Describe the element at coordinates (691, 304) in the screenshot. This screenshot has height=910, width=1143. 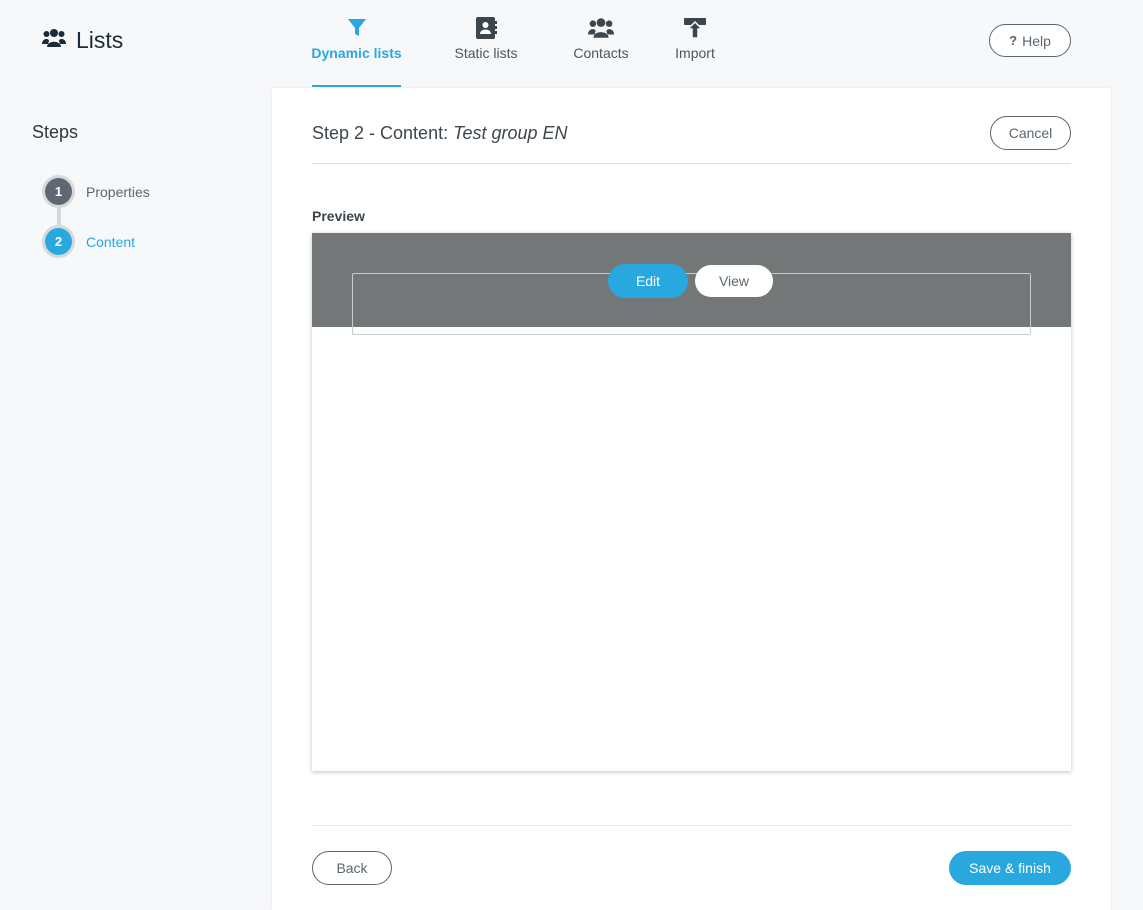
I see `preview-block-frame` at that location.